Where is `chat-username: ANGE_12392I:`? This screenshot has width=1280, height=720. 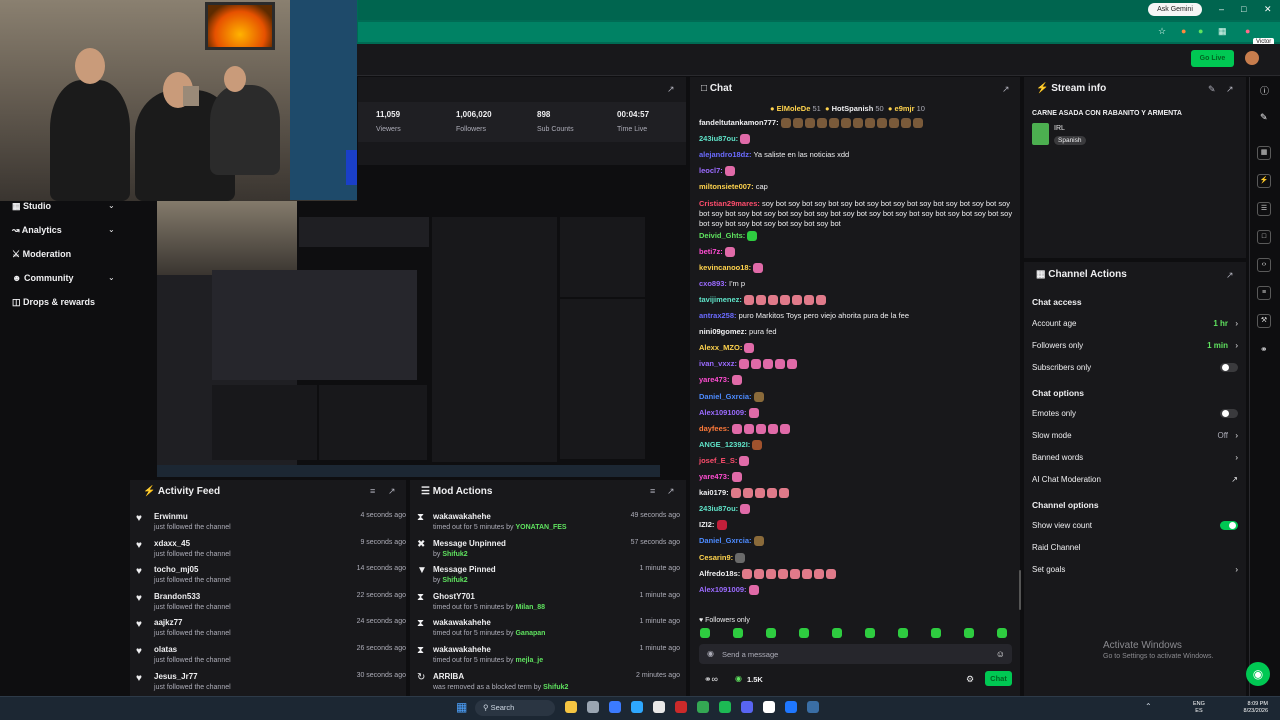
chat-username: ANGE_12392I: is located at coordinates (724, 444).